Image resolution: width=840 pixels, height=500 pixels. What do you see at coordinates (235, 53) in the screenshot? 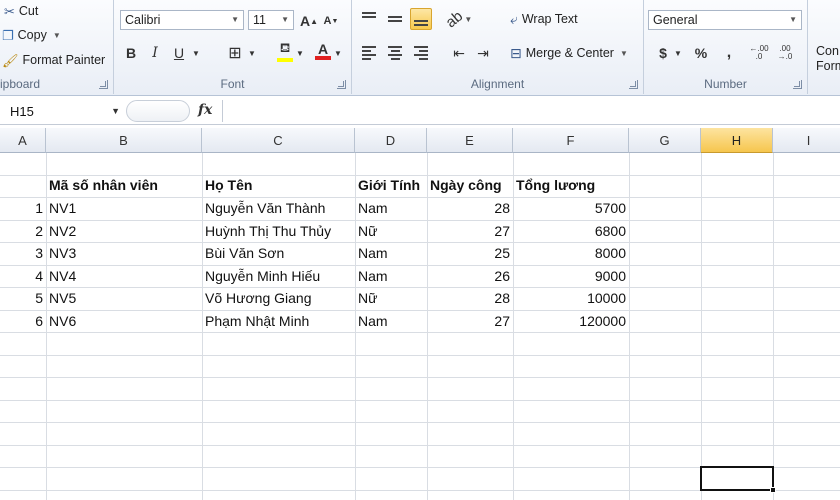
I see `borders-button: ⊞` at bounding box center [235, 53].